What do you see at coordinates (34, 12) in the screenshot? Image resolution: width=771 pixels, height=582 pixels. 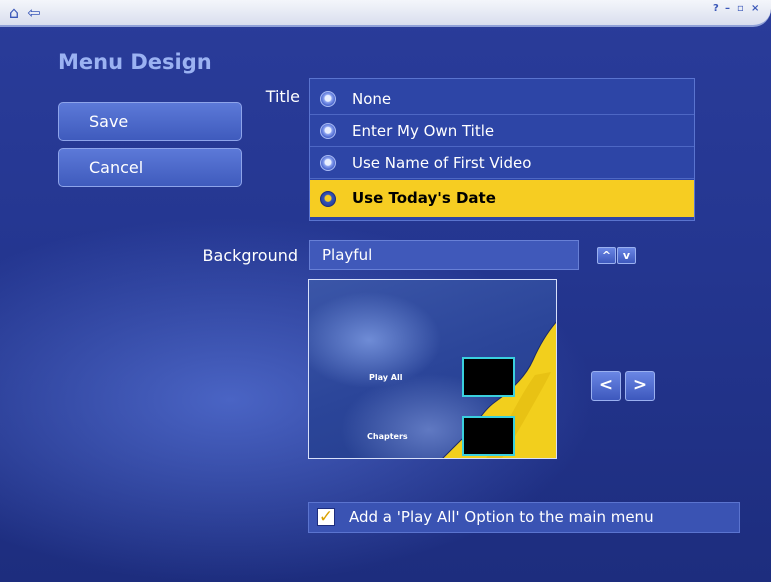 I see `back-arrow-icon: ⇦` at bounding box center [34, 12].